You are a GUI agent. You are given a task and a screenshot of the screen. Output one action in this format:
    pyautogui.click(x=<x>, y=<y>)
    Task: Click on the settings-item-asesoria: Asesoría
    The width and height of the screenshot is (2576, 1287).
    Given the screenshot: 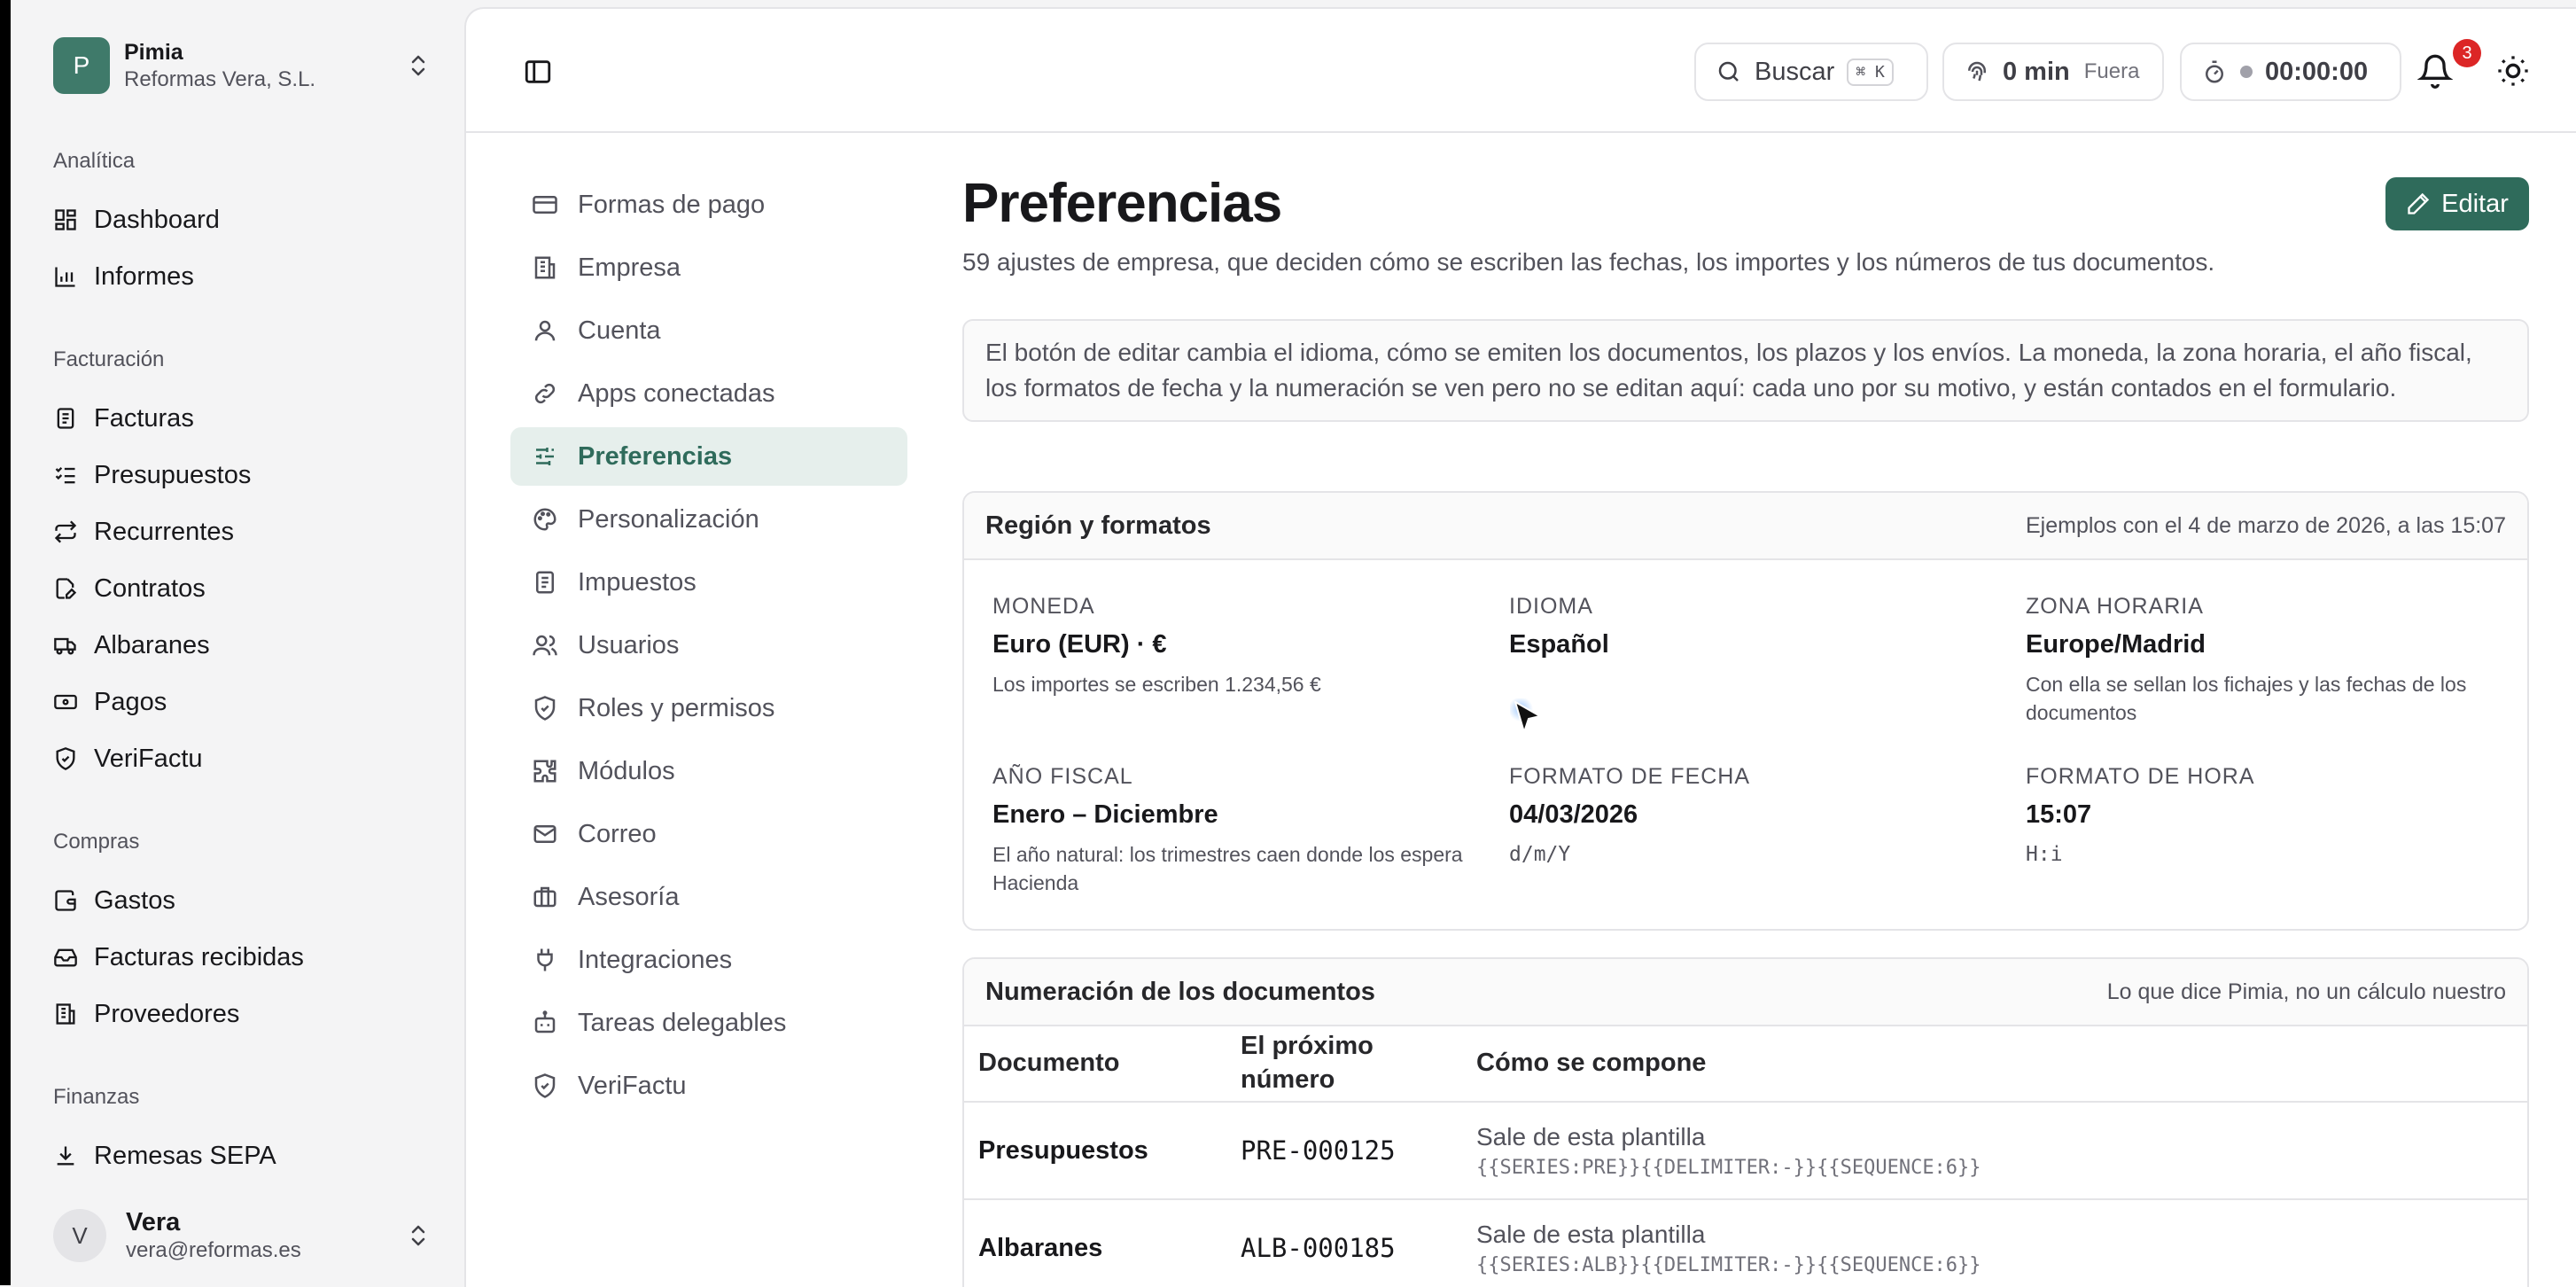 What is the action you would take?
    pyautogui.click(x=709, y=897)
    